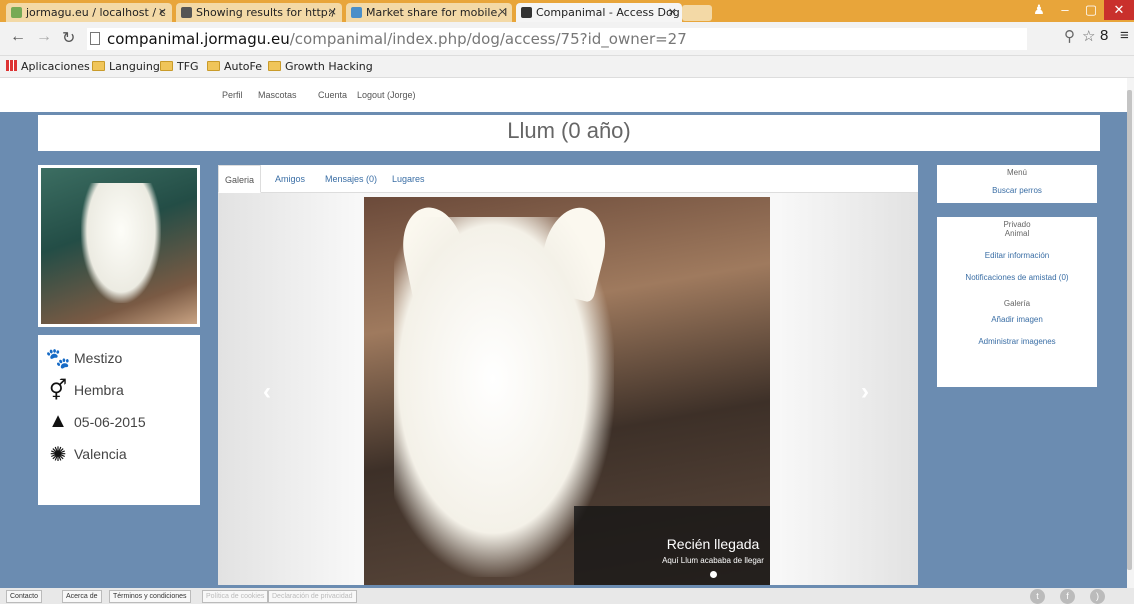  Describe the element at coordinates (126, 66) in the screenshot. I see `bookmark-languing: Languing` at that location.